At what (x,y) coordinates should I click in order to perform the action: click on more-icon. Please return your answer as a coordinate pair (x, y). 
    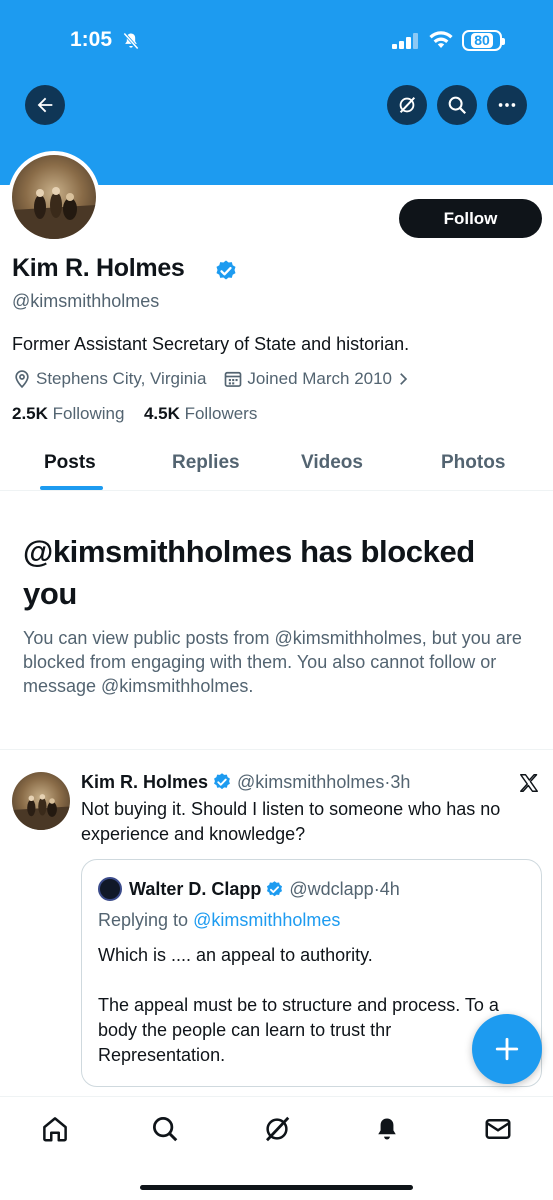
    Looking at the image, I should click on (507, 105).